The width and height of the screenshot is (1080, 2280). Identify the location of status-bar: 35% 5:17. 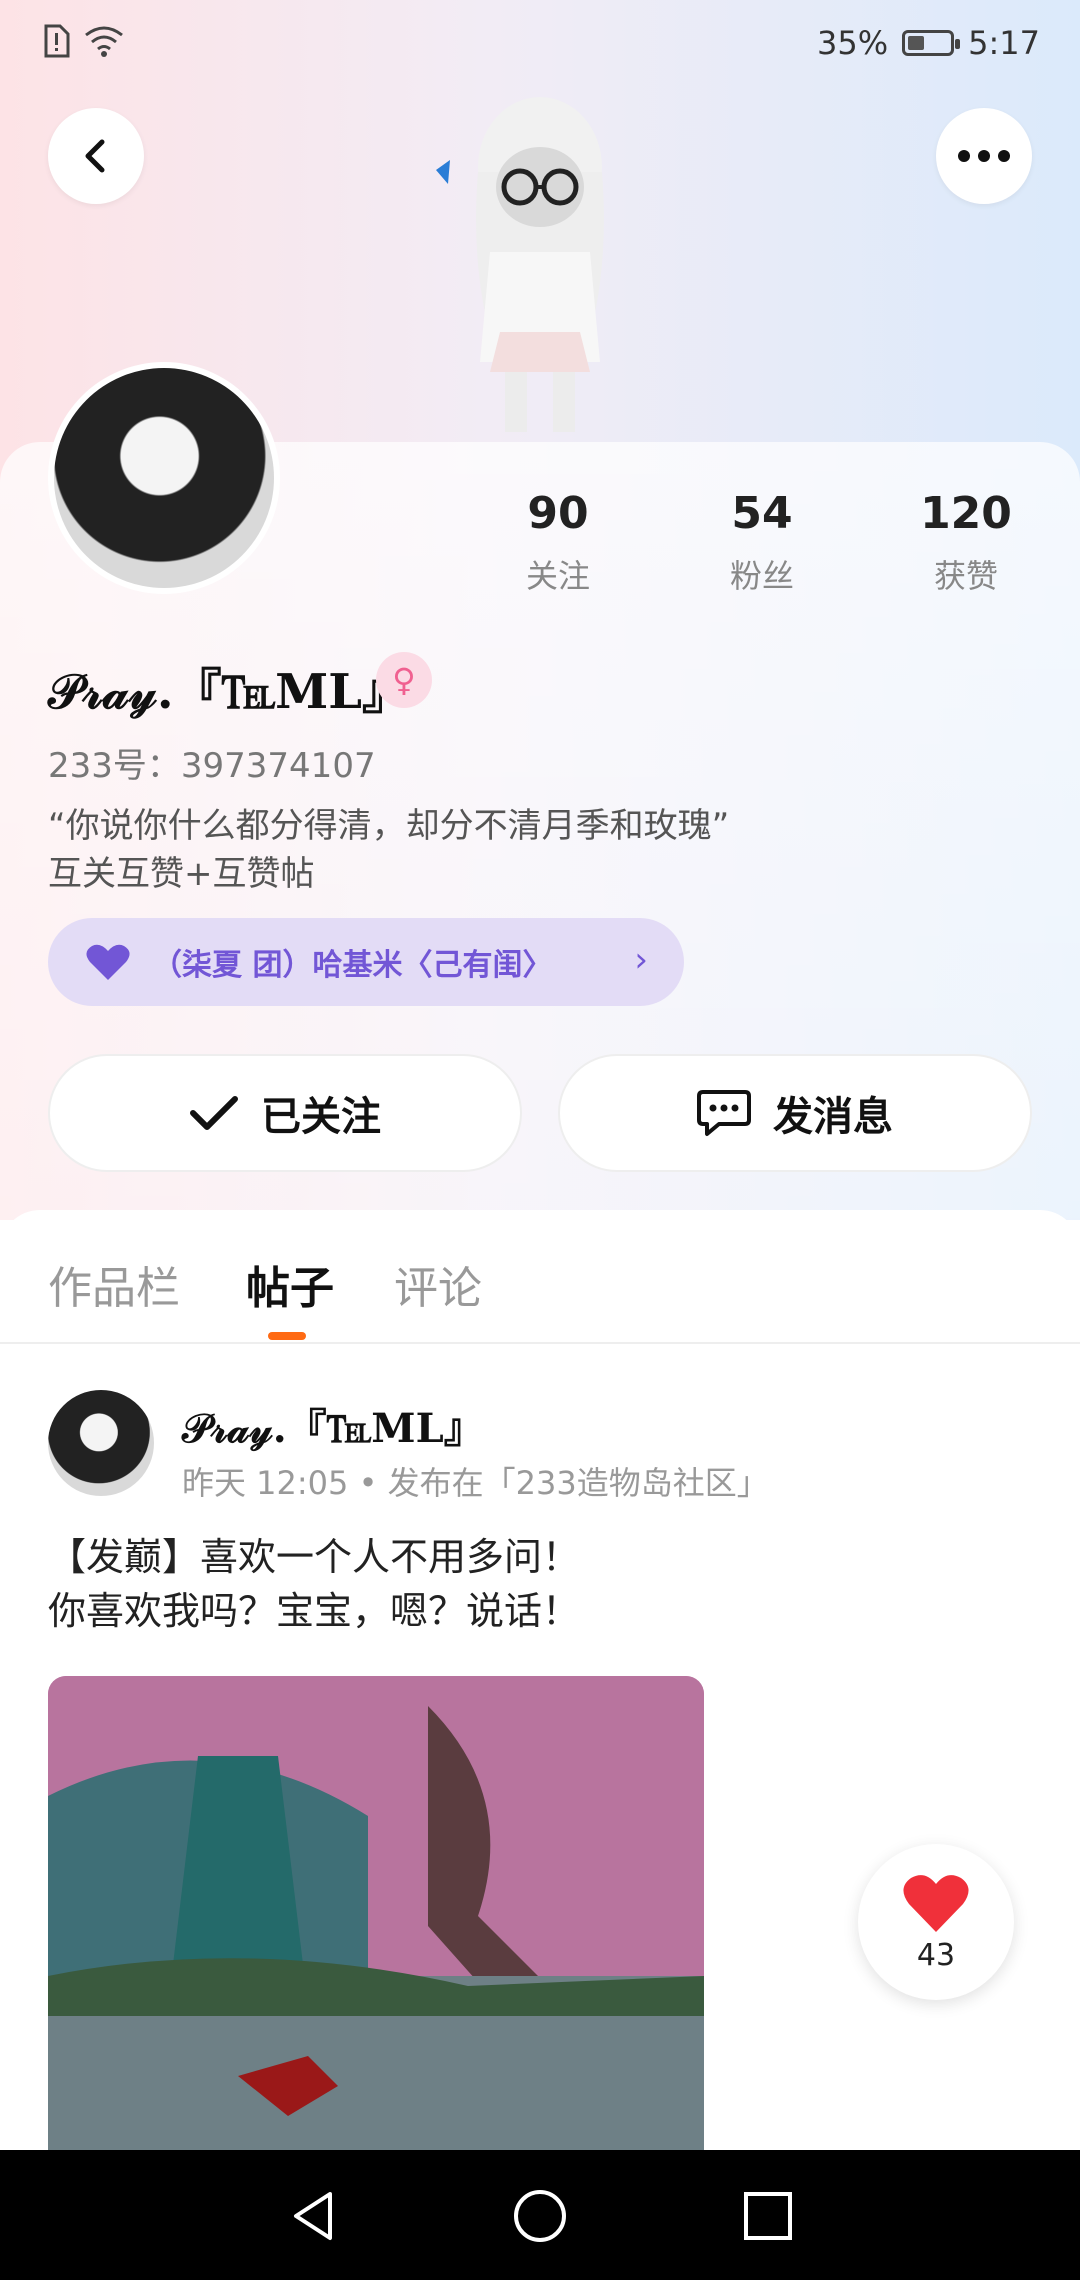
(540, 45).